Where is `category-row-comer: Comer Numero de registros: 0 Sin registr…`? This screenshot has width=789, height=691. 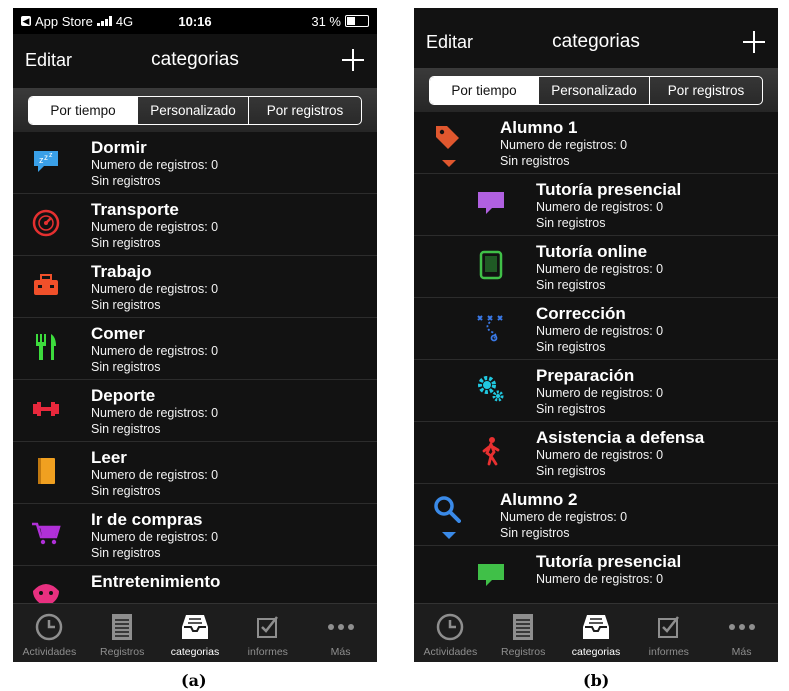
category-row-comer: Comer Numero de registros: 0 Sin registr… is located at coordinates (195, 349).